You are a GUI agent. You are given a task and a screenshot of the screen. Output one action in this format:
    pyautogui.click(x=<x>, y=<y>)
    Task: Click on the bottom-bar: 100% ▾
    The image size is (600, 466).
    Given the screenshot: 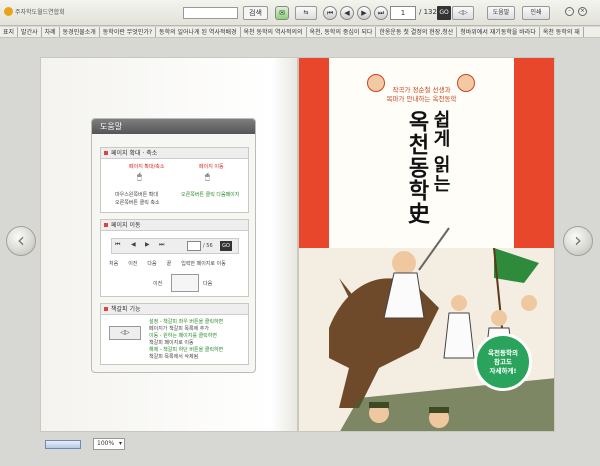 What is the action you would take?
    pyautogui.click(x=300, y=451)
    